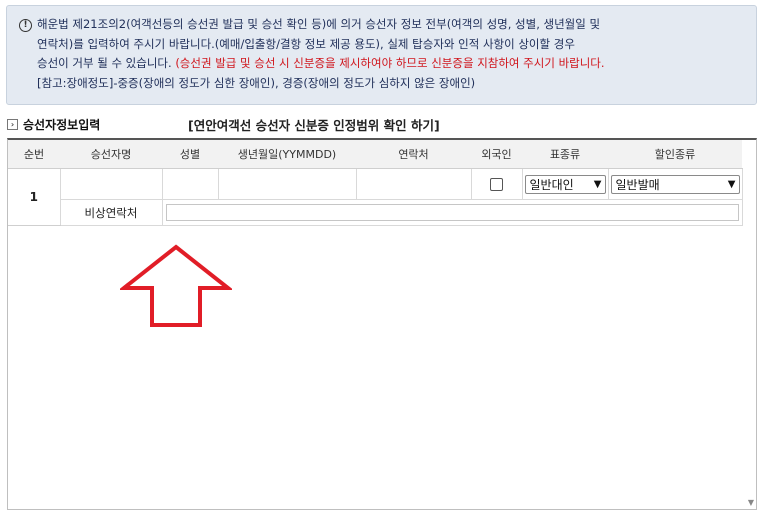 This screenshot has width=763, height=515. Describe the element at coordinates (287, 184) in the screenshot. I see `birth-input` at that location.